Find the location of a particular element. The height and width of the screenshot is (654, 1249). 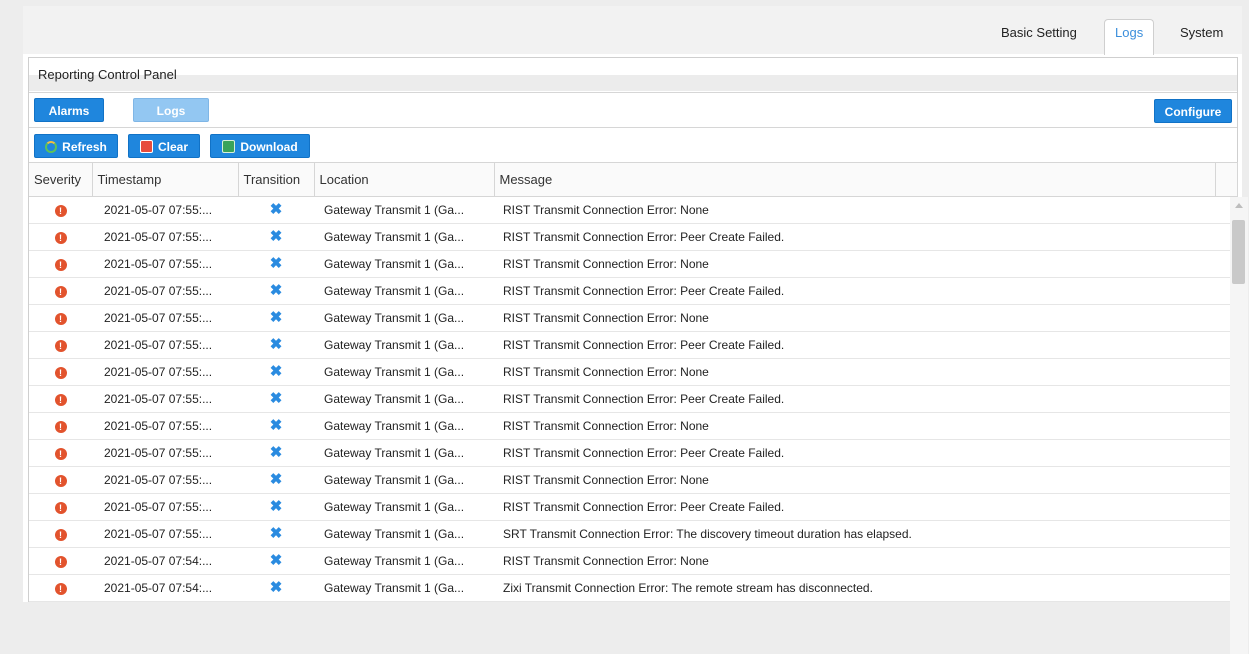

panel-title: Reporting Control Panel is located at coordinates (107, 74).